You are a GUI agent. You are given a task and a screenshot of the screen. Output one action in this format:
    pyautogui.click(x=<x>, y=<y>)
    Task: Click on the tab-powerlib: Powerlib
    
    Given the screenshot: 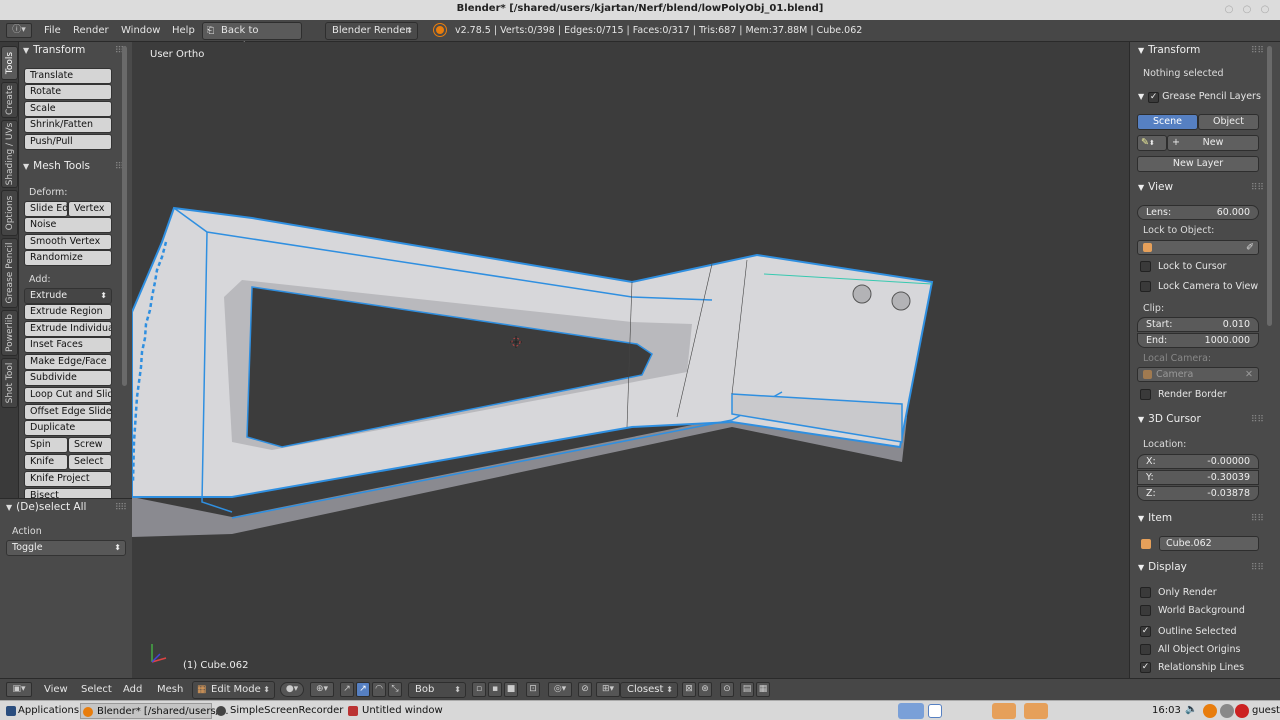 What is the action you would take?
    pyautogui.click(x=9, y=333)
    